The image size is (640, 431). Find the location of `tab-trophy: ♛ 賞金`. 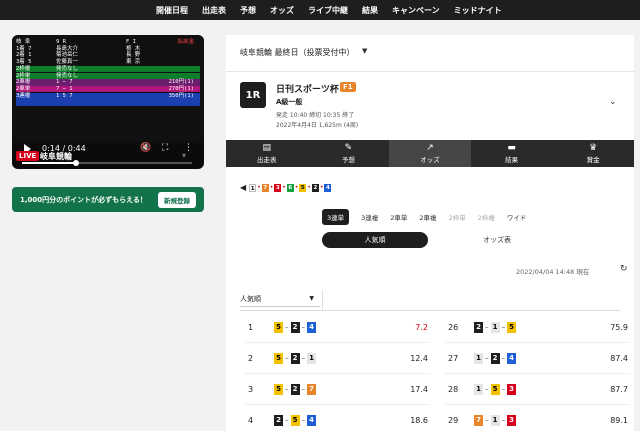

tab-trophy: ♛ 賞金 is located at coordinates (593, 153).